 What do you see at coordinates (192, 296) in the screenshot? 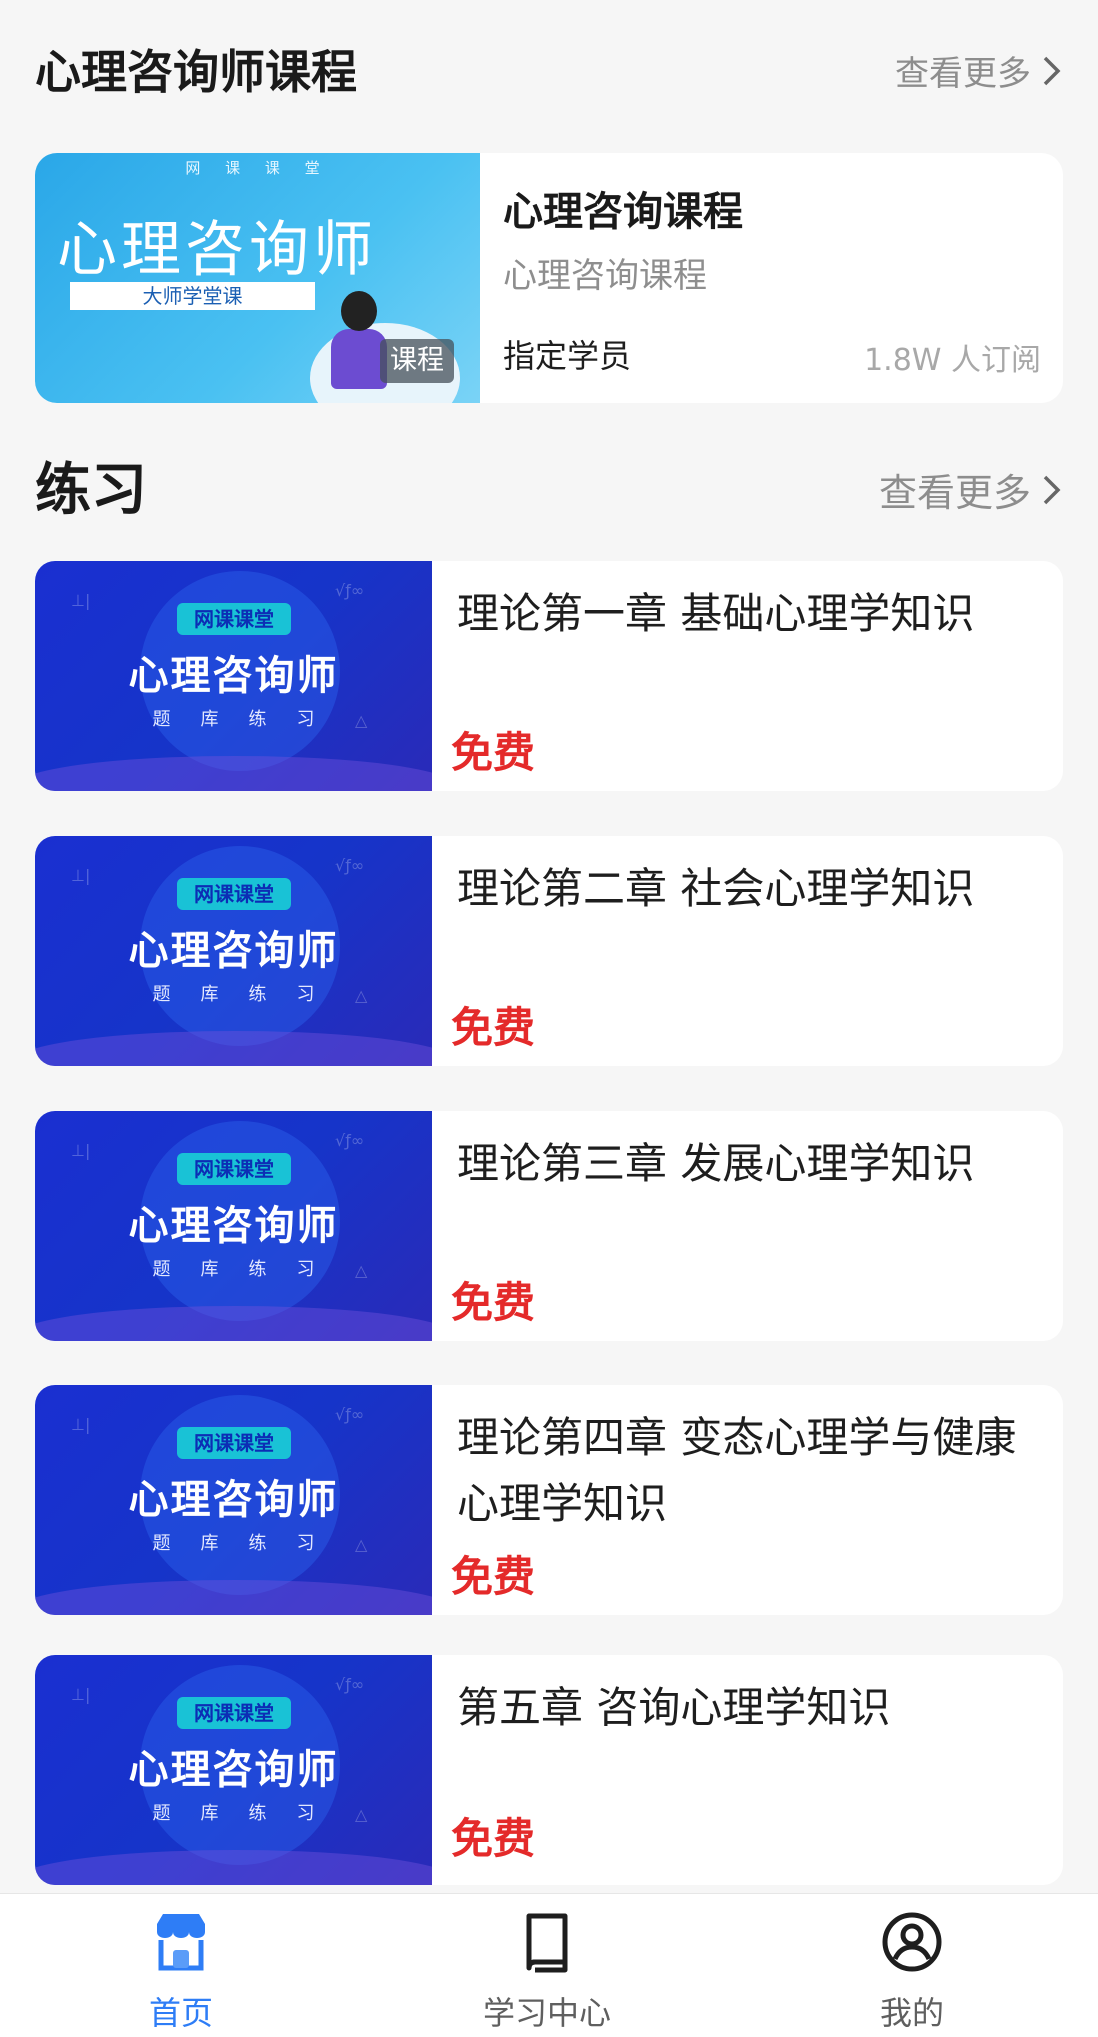
I see `thumbnail-ribbon: 大师学堂课` at bounding box center [192, 296].